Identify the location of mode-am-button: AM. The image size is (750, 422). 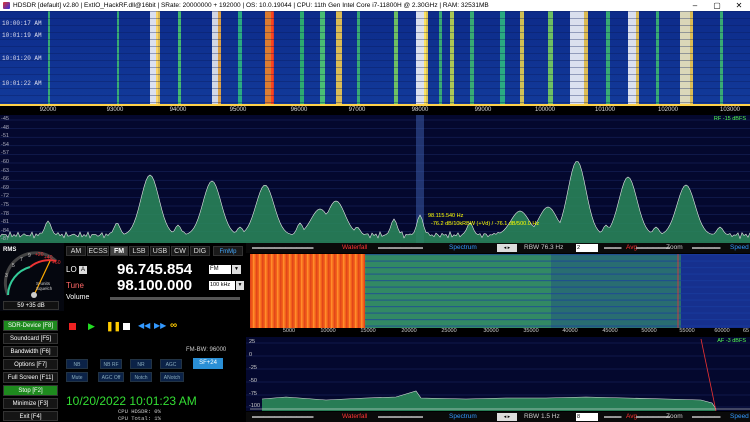
(76, 251).